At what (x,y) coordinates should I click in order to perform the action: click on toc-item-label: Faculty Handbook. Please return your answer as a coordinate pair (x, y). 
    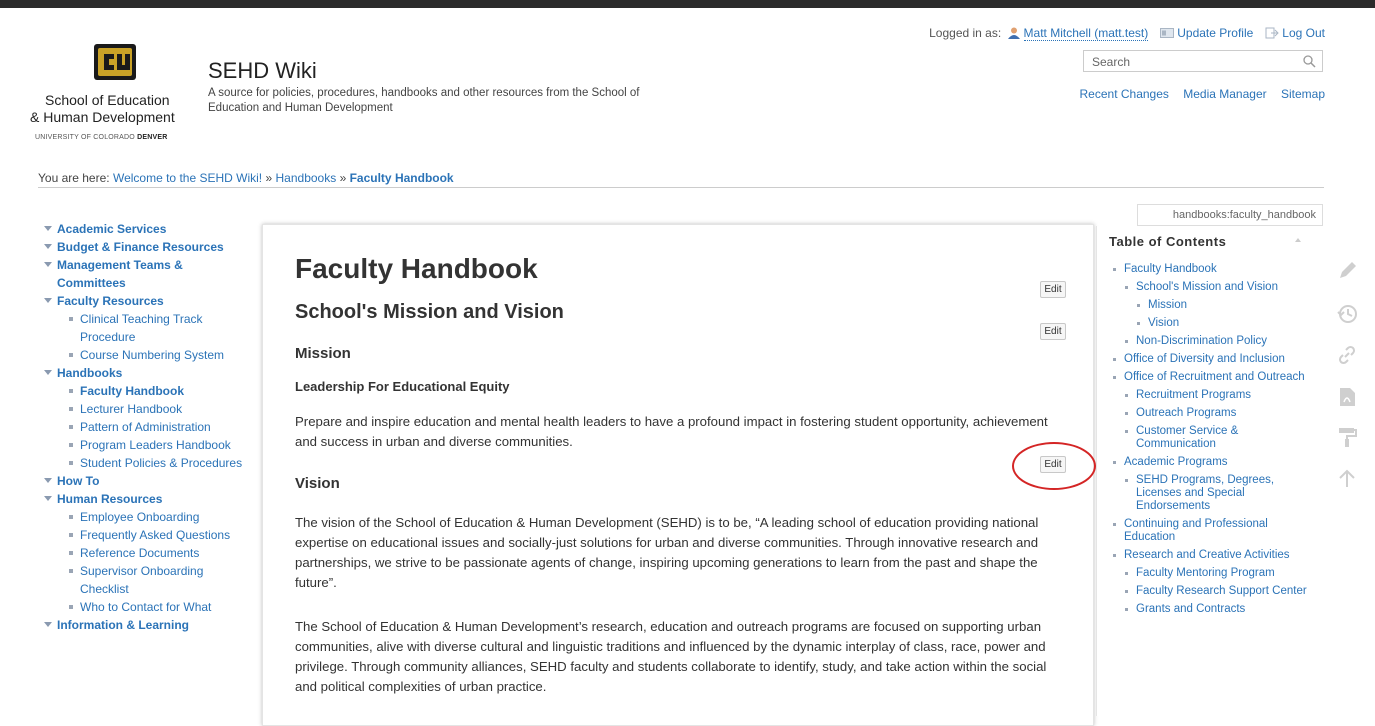
    Looking at the image, I should click on (1170, 269).